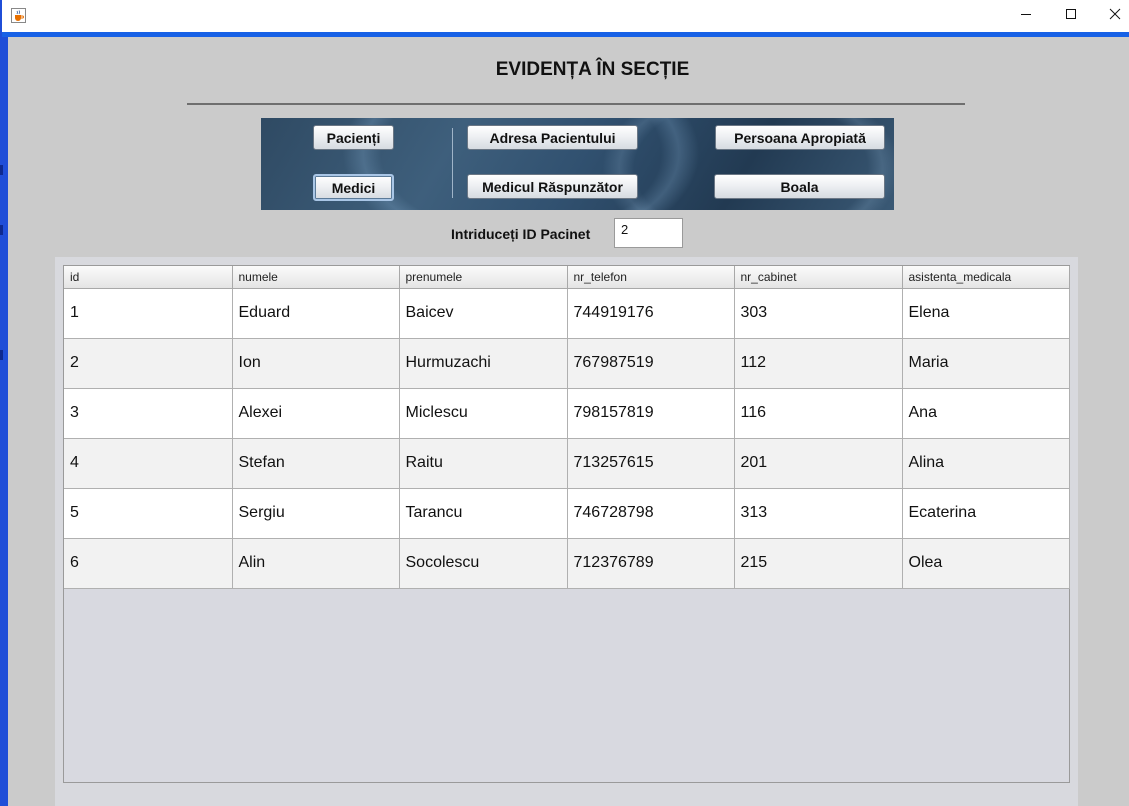 The width and height of the screenshot is (1129, 806). I want to click on table-row: 4 Stefan Raitu 713257615 201 Alina, so click(567, 463).